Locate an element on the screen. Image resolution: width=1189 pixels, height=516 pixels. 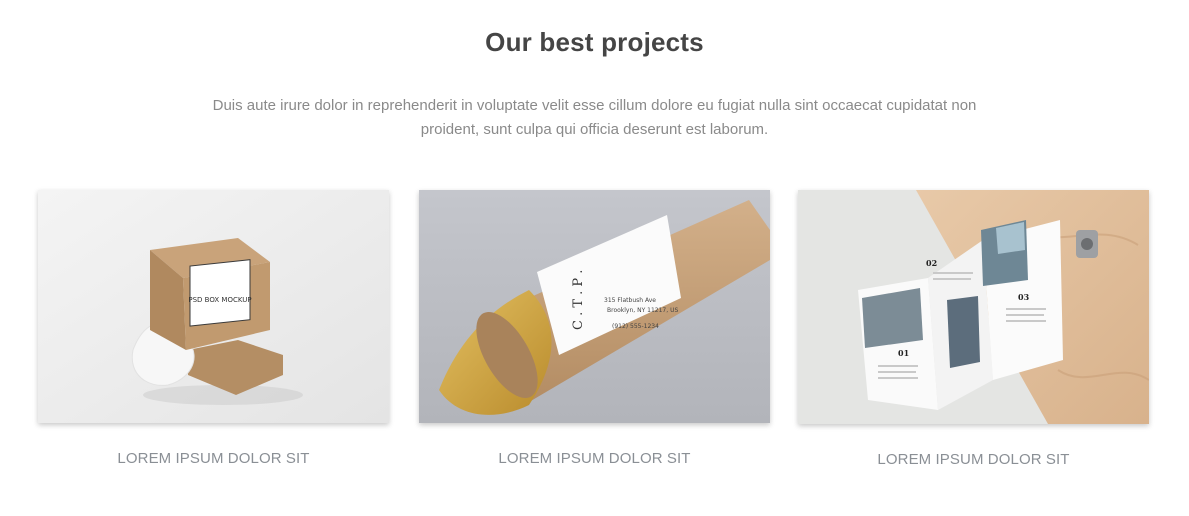
project-caption-3: LOREM IPSUM DOLOR SIT is located at coordinates (973, 459).